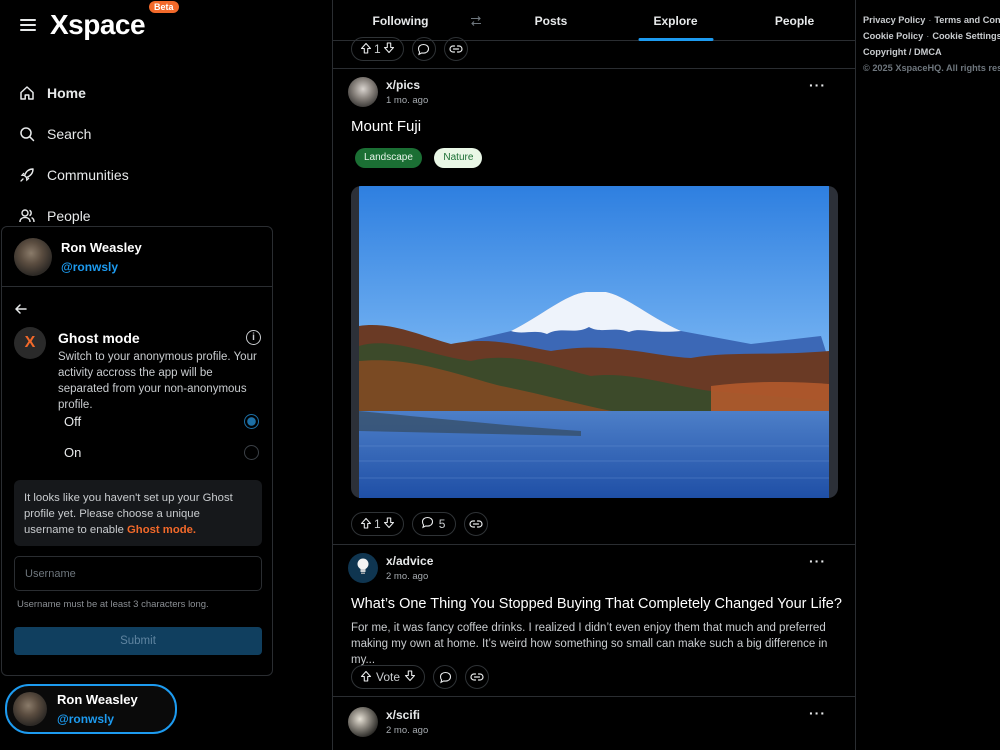 This screenshot has width=1000, height=750. Describe the element at coordinates (442, 524) in the screenshot. I see `comment-count: 5` at that location.